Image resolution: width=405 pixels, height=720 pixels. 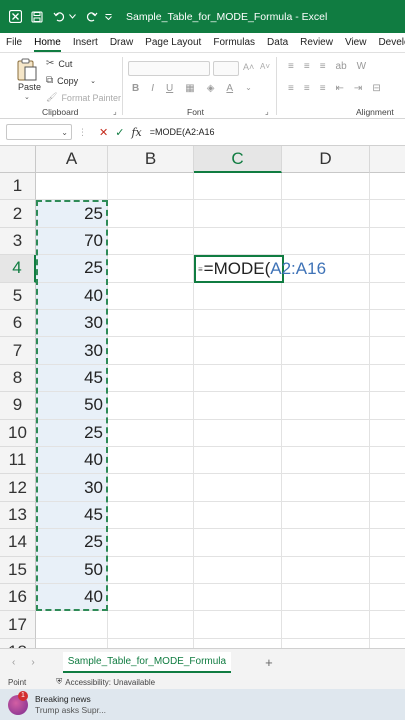 What do you see at coordinates (27, 70) in the screenshot?
I see `paste-icon` at bounding box center [27, 70].